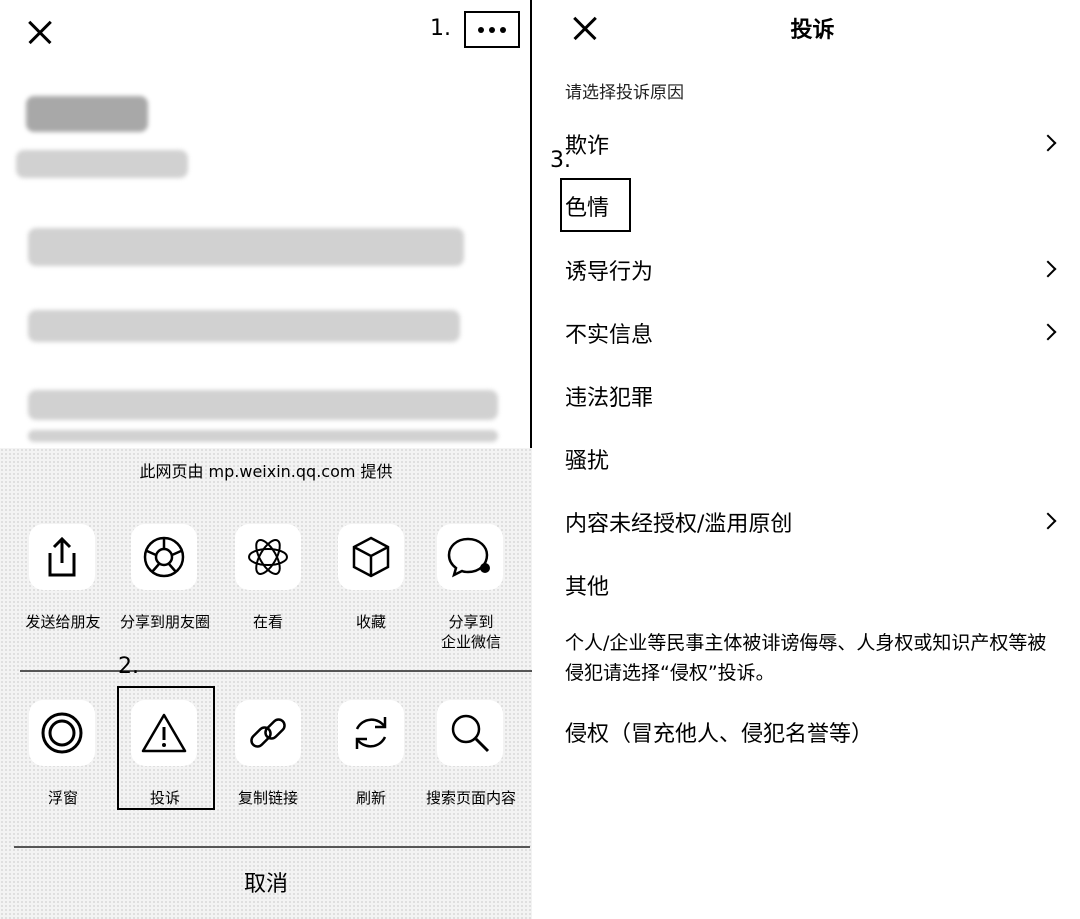  I want to click on action-tile-copy-link, so click(268, 733).